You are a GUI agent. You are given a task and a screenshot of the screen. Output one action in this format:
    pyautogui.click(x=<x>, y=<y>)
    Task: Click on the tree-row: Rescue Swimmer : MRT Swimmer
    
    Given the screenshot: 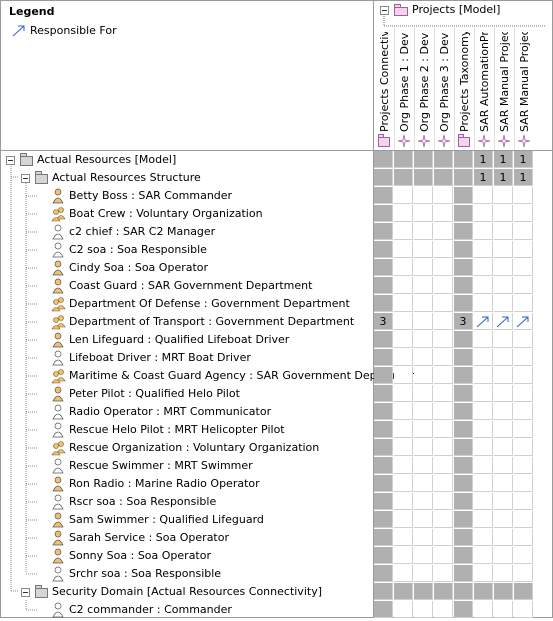 What is the action you would take?
    pyautogui.click(x=152, y=466)
    